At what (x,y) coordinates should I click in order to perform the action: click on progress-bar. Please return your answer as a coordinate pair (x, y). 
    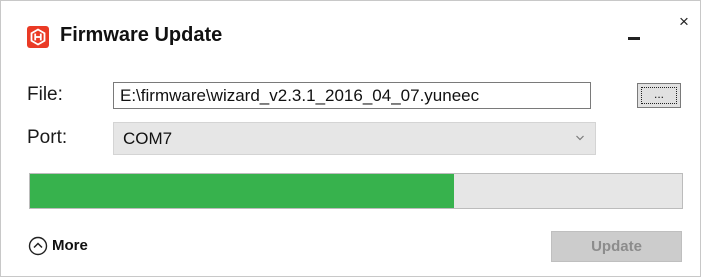
    Looking at the image, I should click on (356, 191).